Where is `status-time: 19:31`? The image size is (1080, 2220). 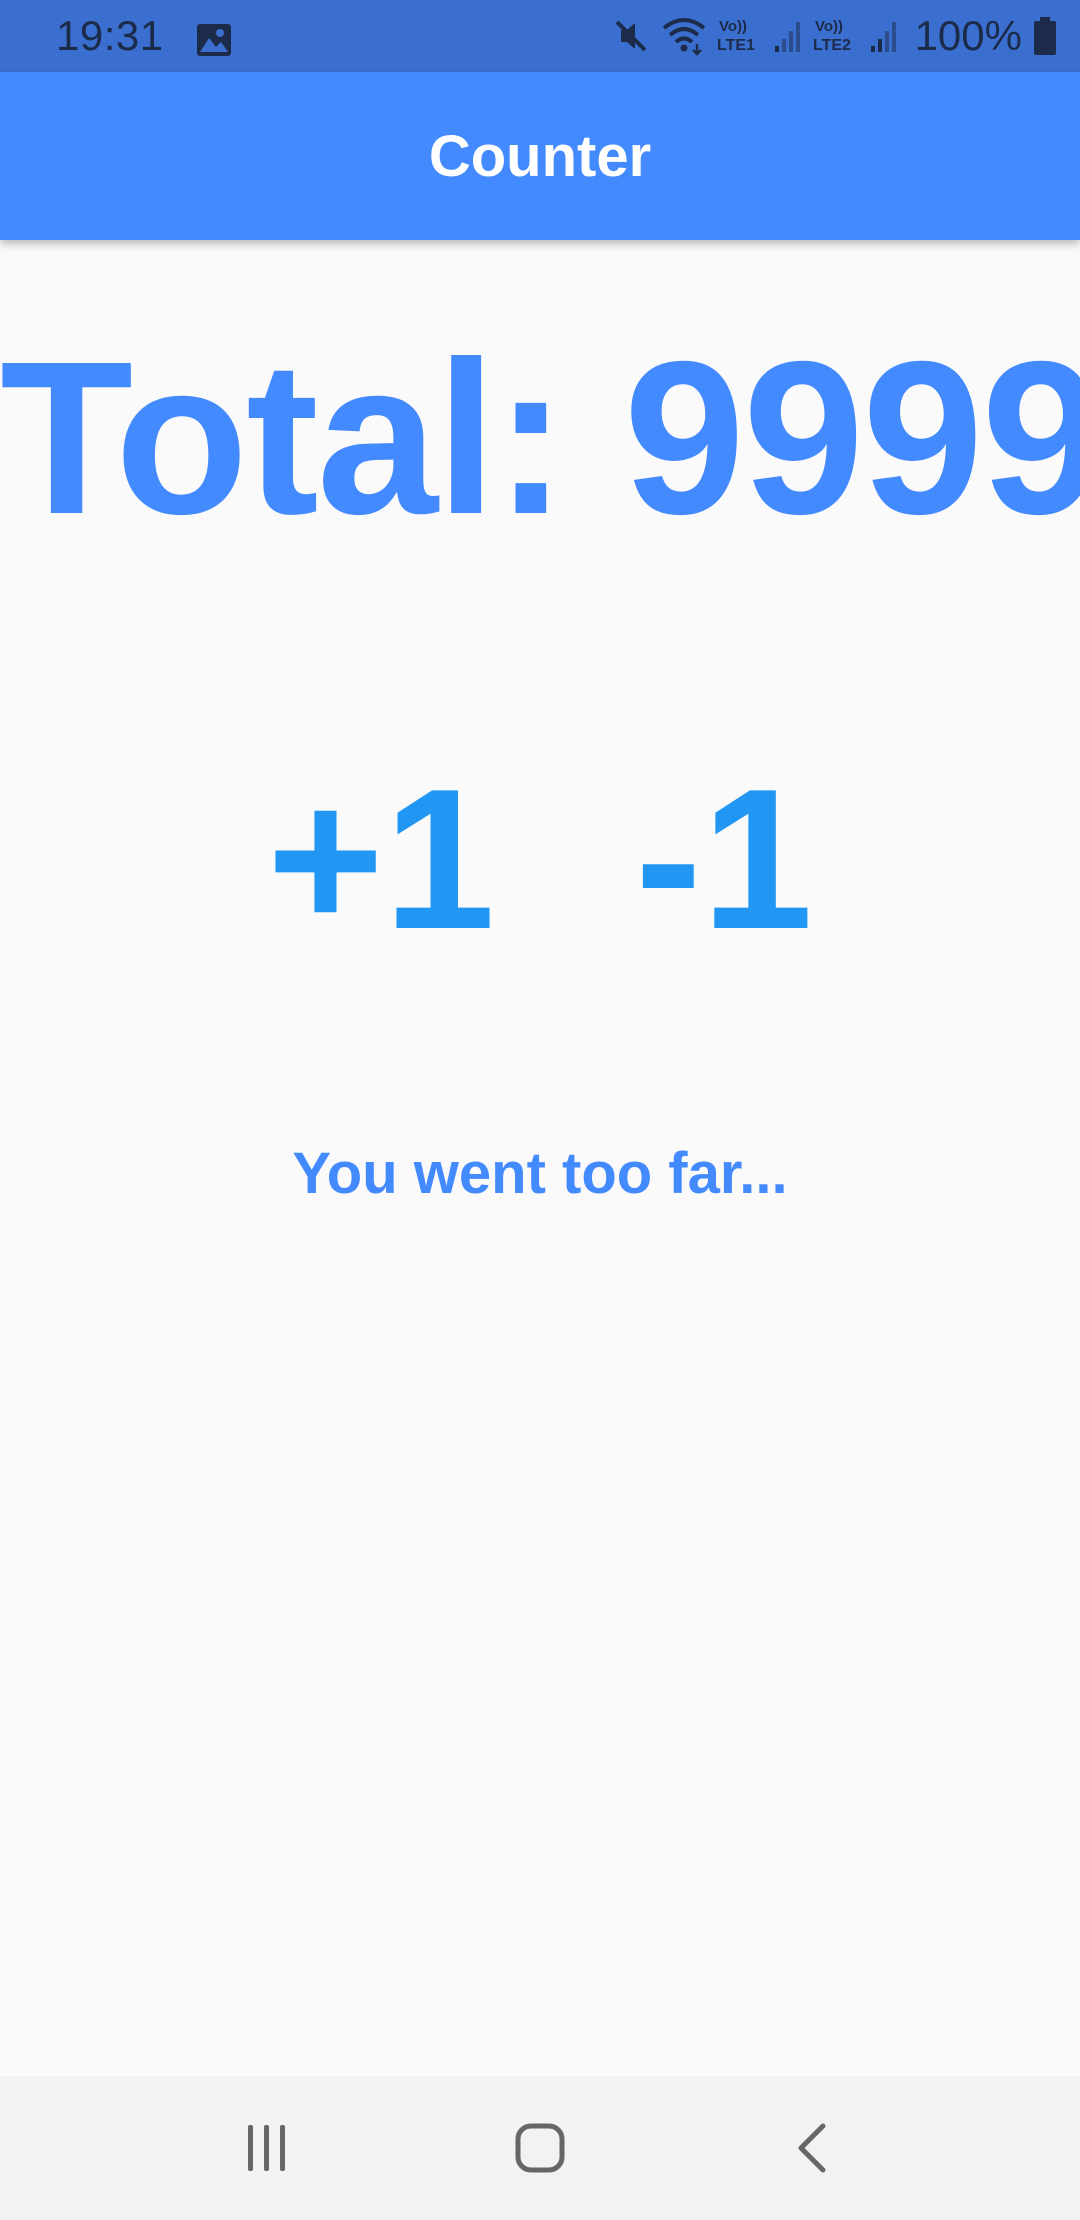
status-time: 19:31 is located at coordinates (110, 35).